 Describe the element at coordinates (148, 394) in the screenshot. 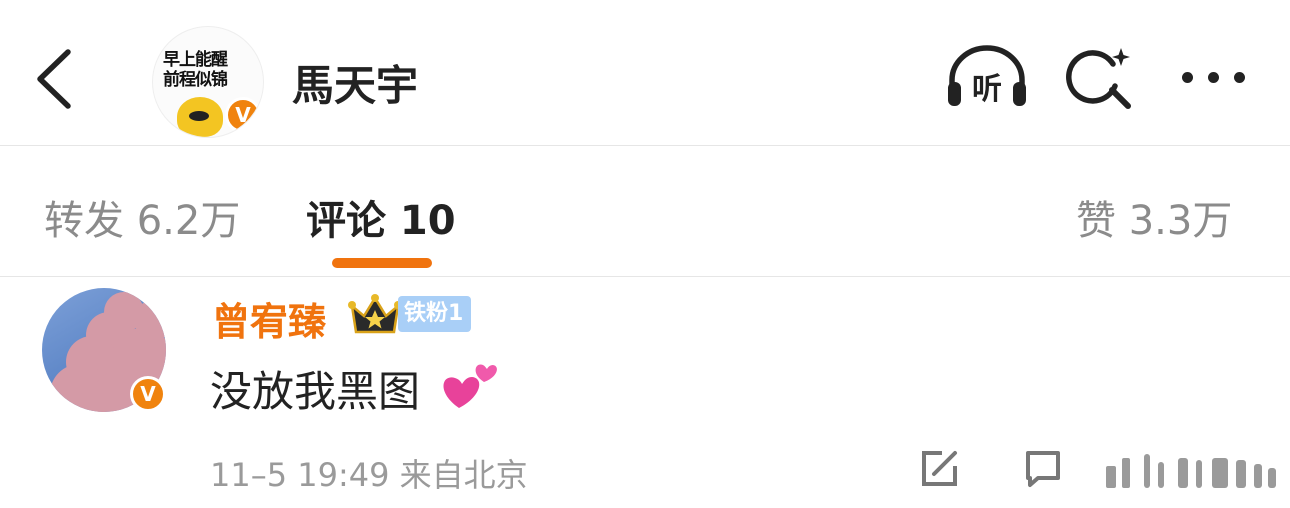

I see `commenter-verified-badge: V` at that location.